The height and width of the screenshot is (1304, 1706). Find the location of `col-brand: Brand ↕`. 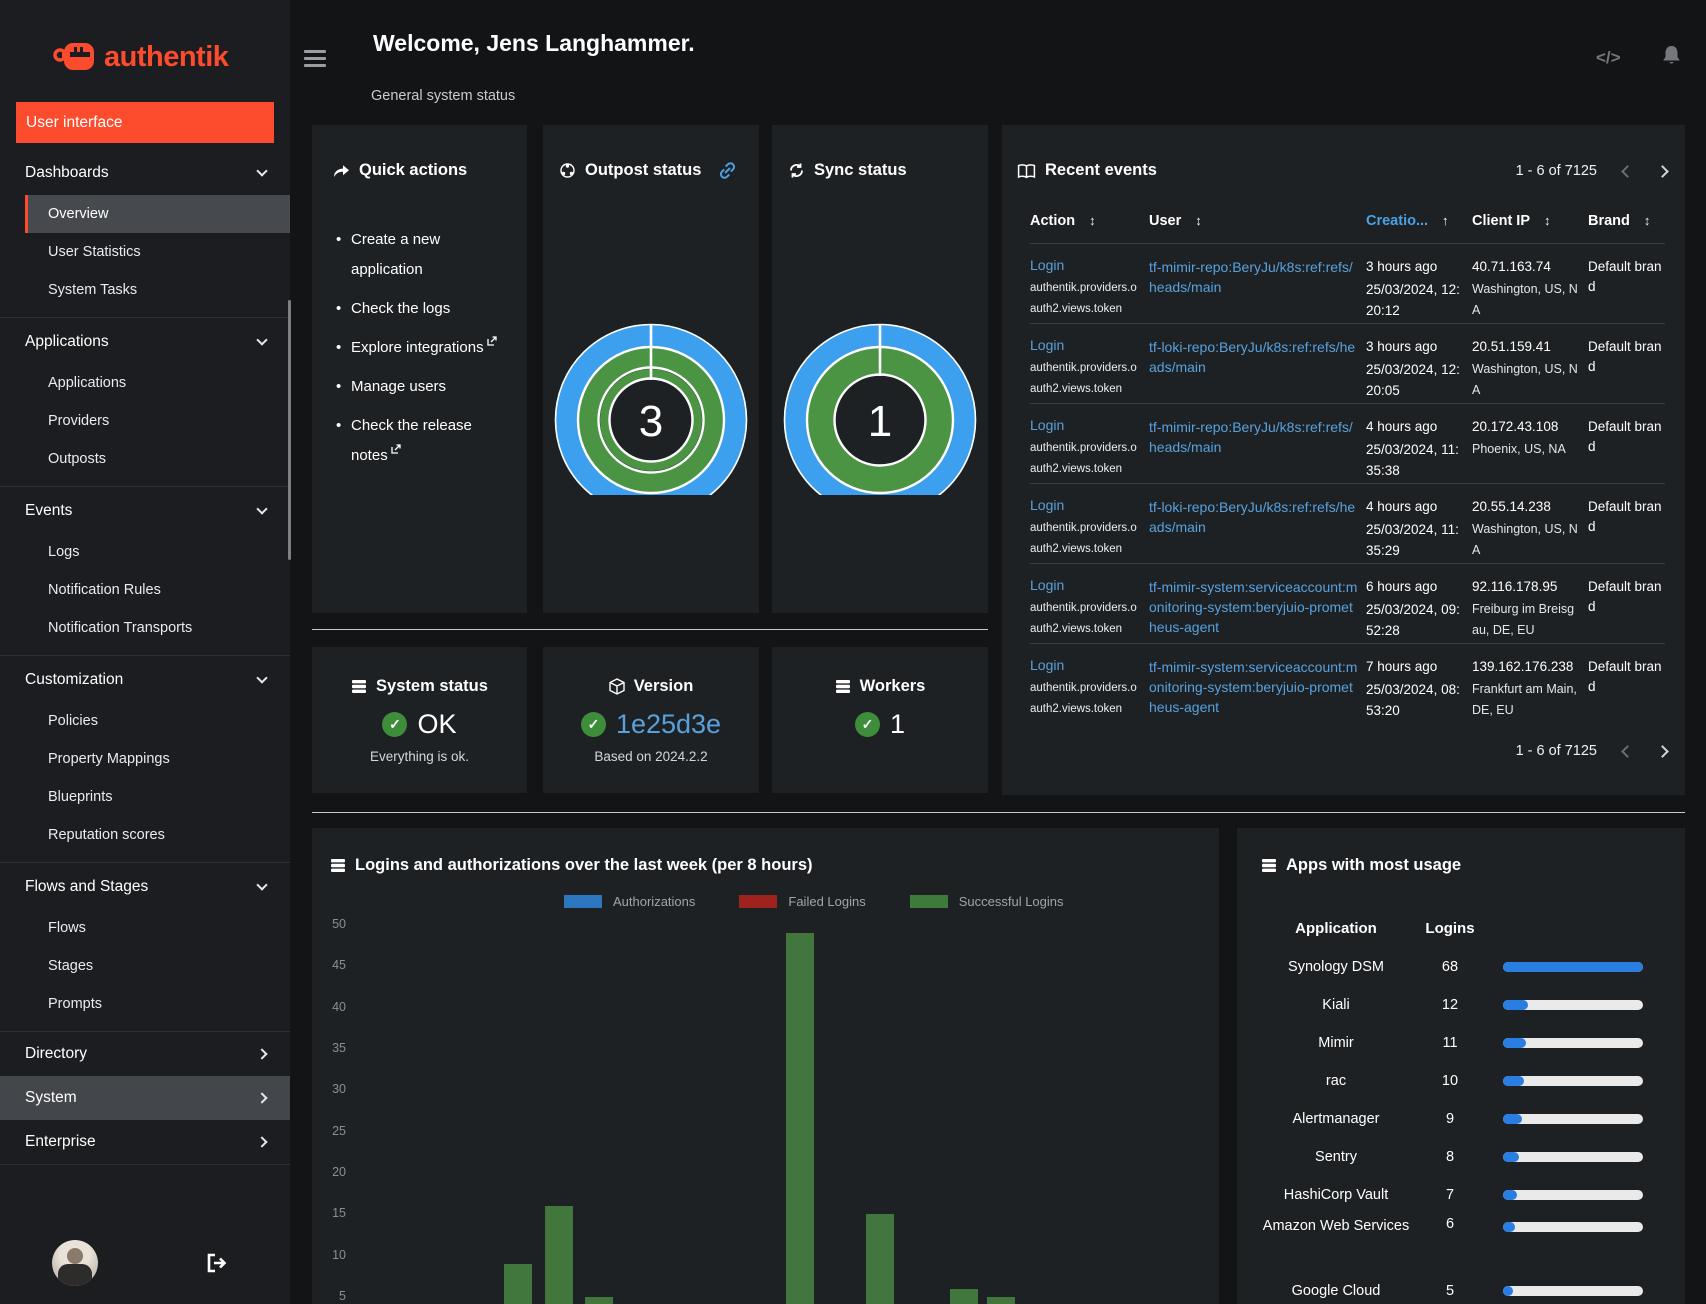

col-brand: Brand ↕ is located at coordinates (1626, 223).